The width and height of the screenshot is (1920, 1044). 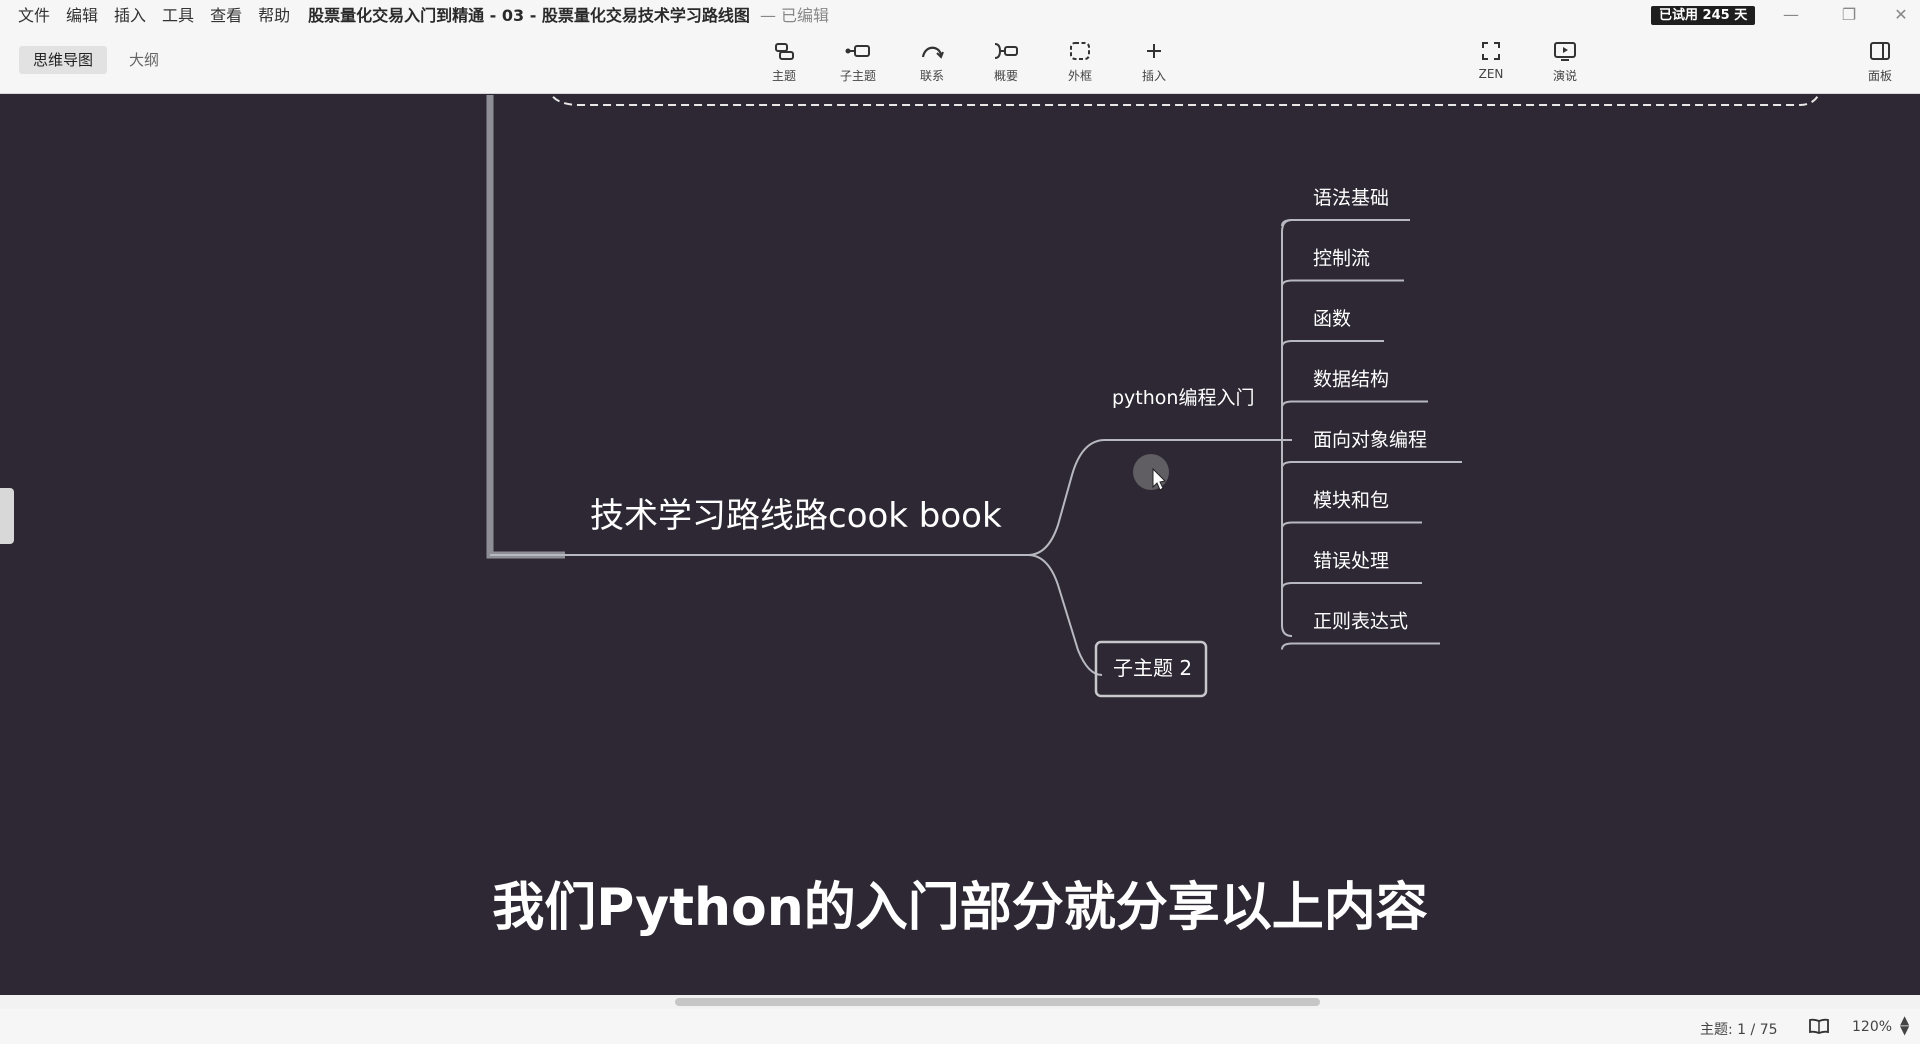 What do you see at coordinates (1080, 51) in the screenshot?
I see `boundary-icon` at bounding box center [1080, 51].